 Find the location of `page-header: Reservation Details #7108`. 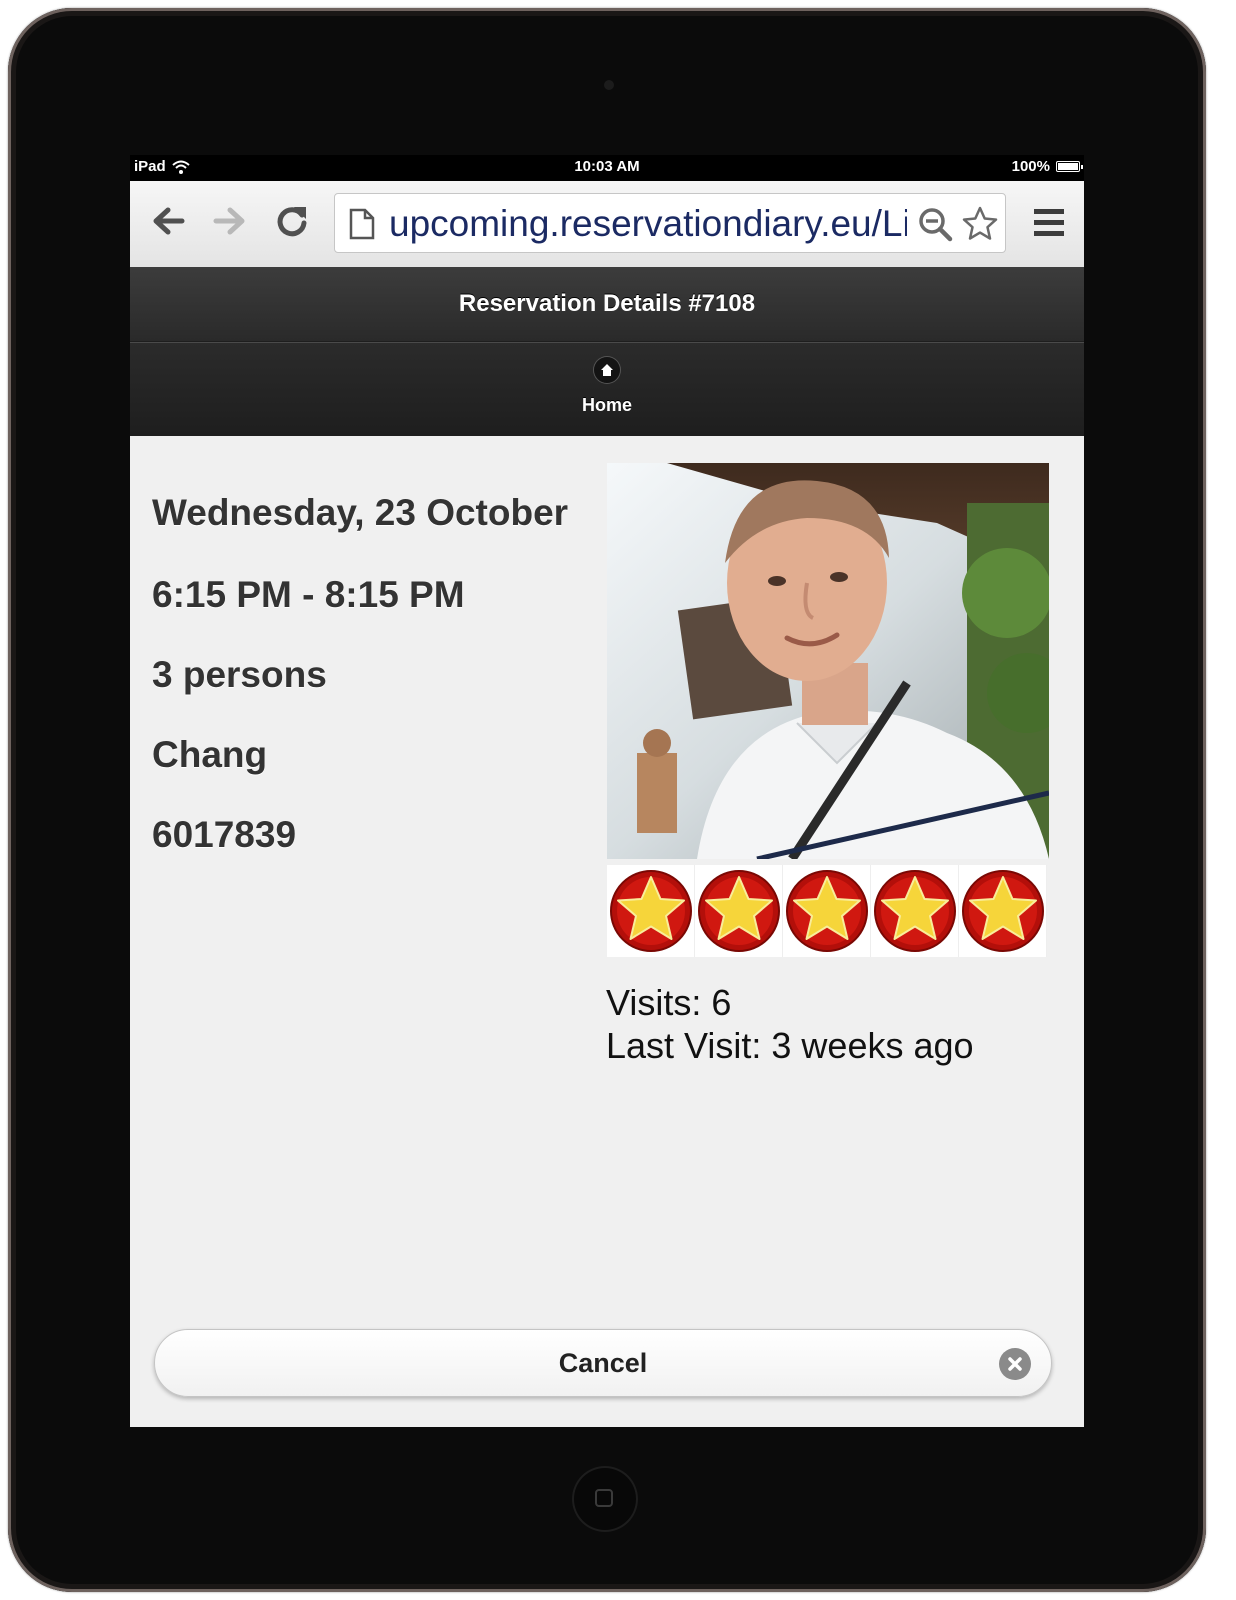

page-header: Reservation Details #7108 is located at coordinates (607, 304).